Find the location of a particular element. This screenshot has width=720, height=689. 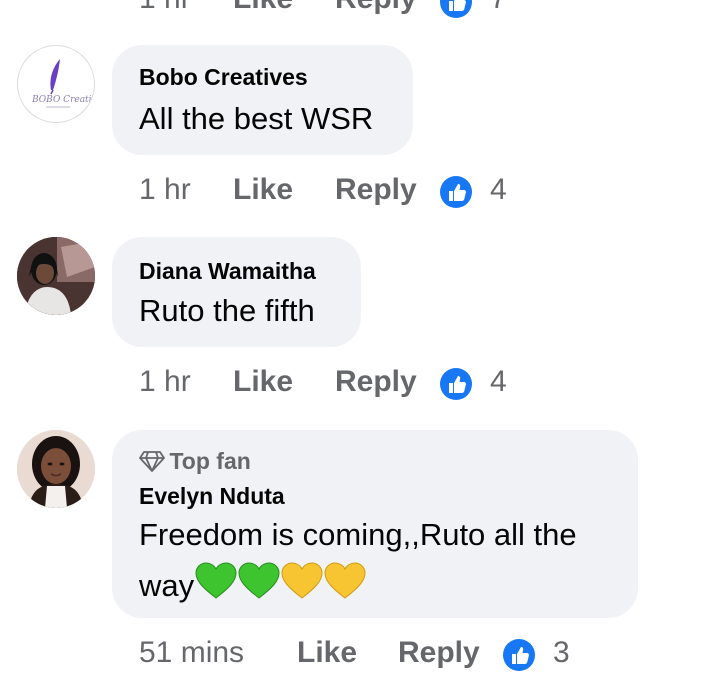

diamond-icon is located at coordinates (152, 461).